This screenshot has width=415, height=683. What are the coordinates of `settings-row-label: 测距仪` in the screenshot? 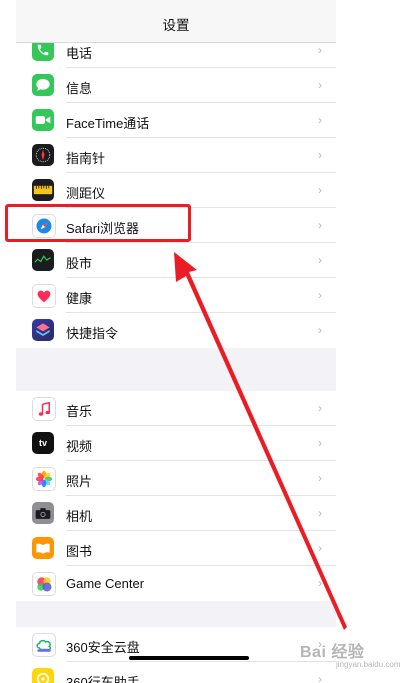 It's located at (86, 193).